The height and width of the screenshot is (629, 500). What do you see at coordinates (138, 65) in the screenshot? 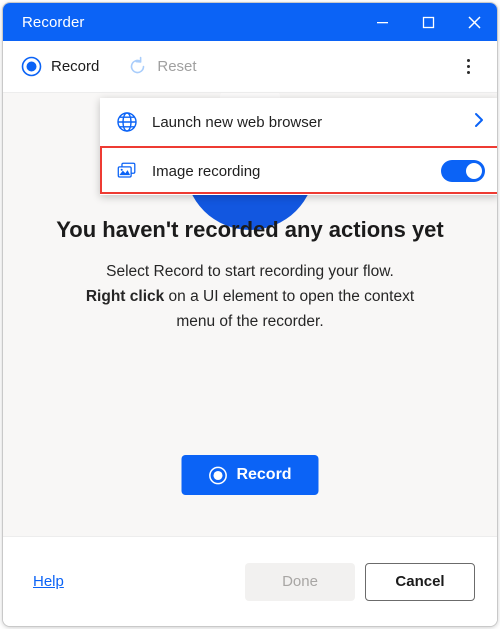
I see `reset-arrow-icon` at bounding box center [138, 65].